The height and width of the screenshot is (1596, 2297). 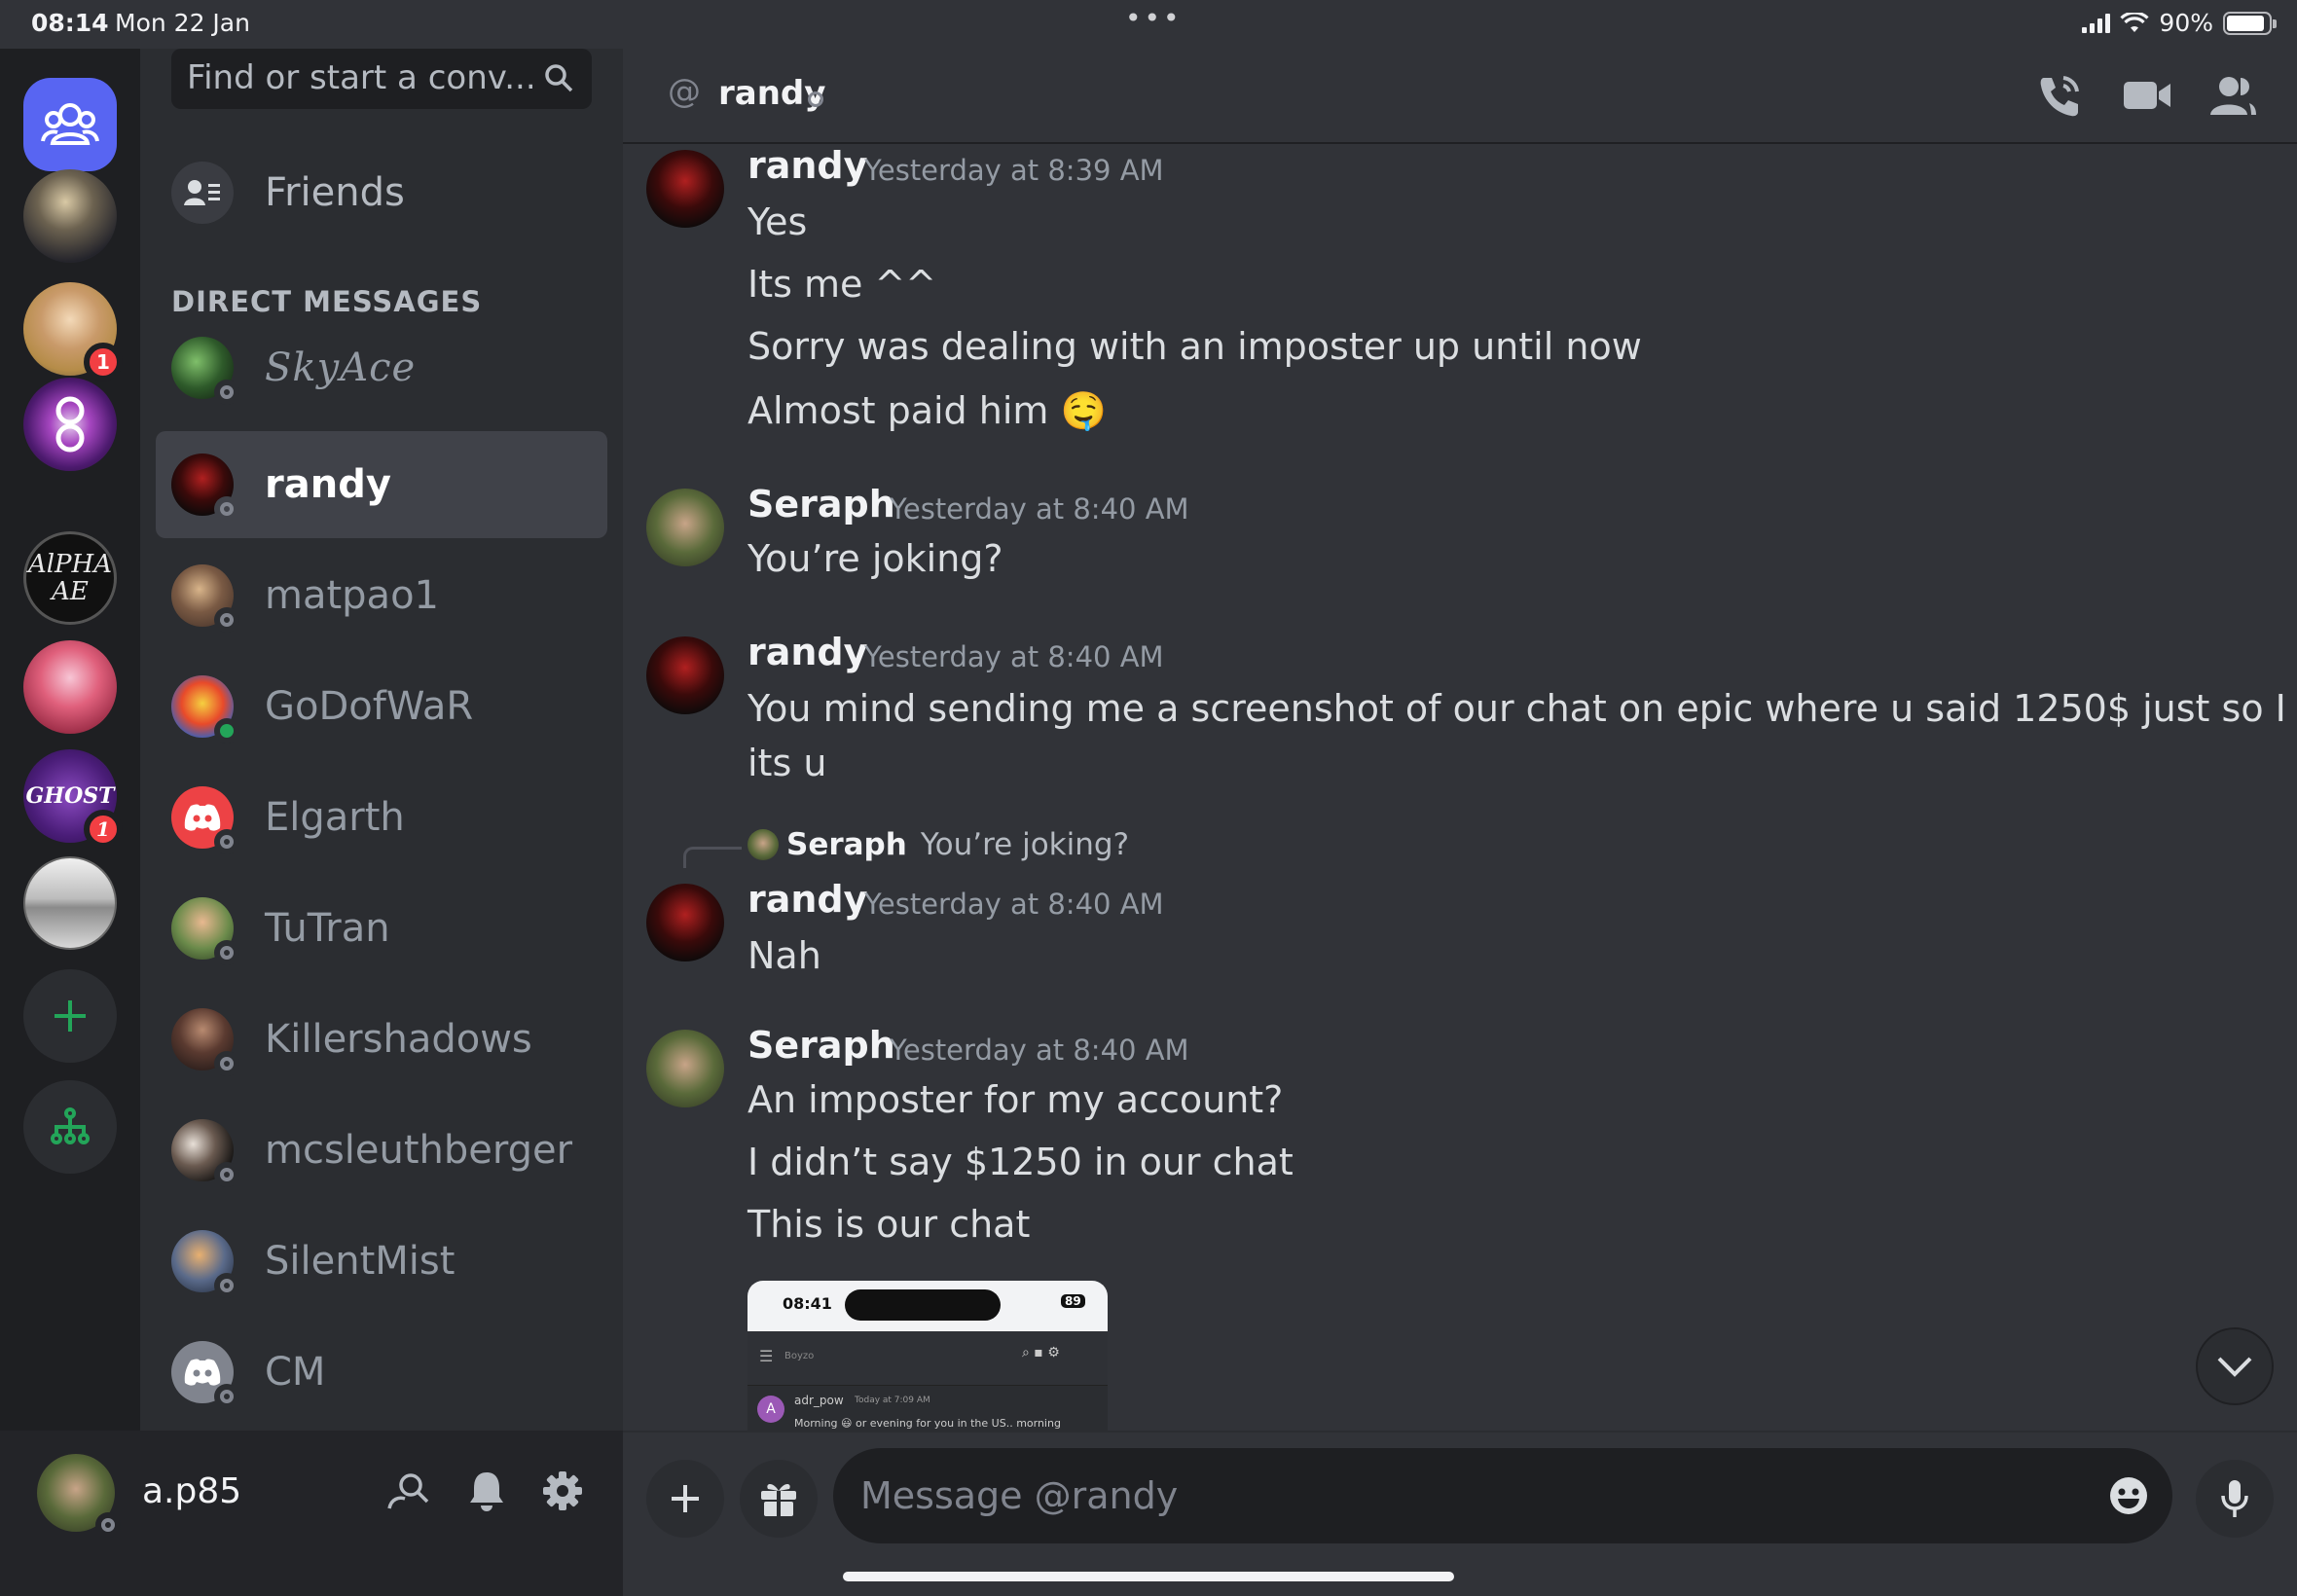 What do you see at coordinates (408, 1491) in the screenshot?
I see `find-friends-button` at bounding box center [408, 1491].